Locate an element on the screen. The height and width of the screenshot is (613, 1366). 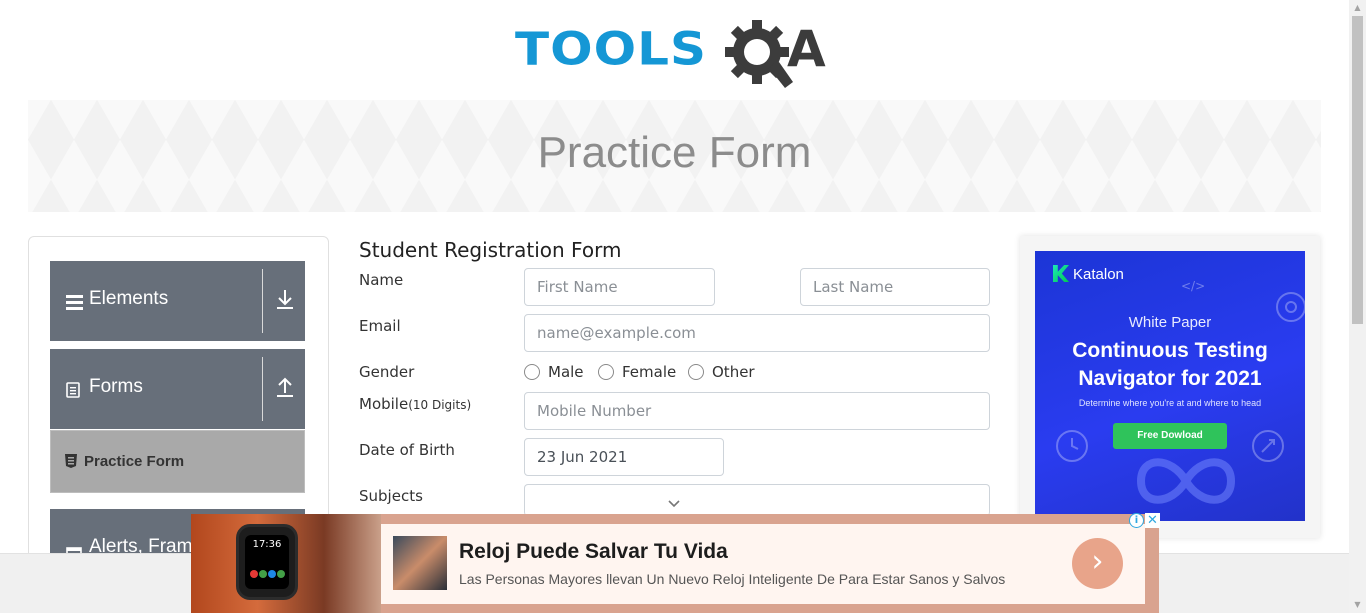
hamburger-icon is located at coordinates (74, 303).